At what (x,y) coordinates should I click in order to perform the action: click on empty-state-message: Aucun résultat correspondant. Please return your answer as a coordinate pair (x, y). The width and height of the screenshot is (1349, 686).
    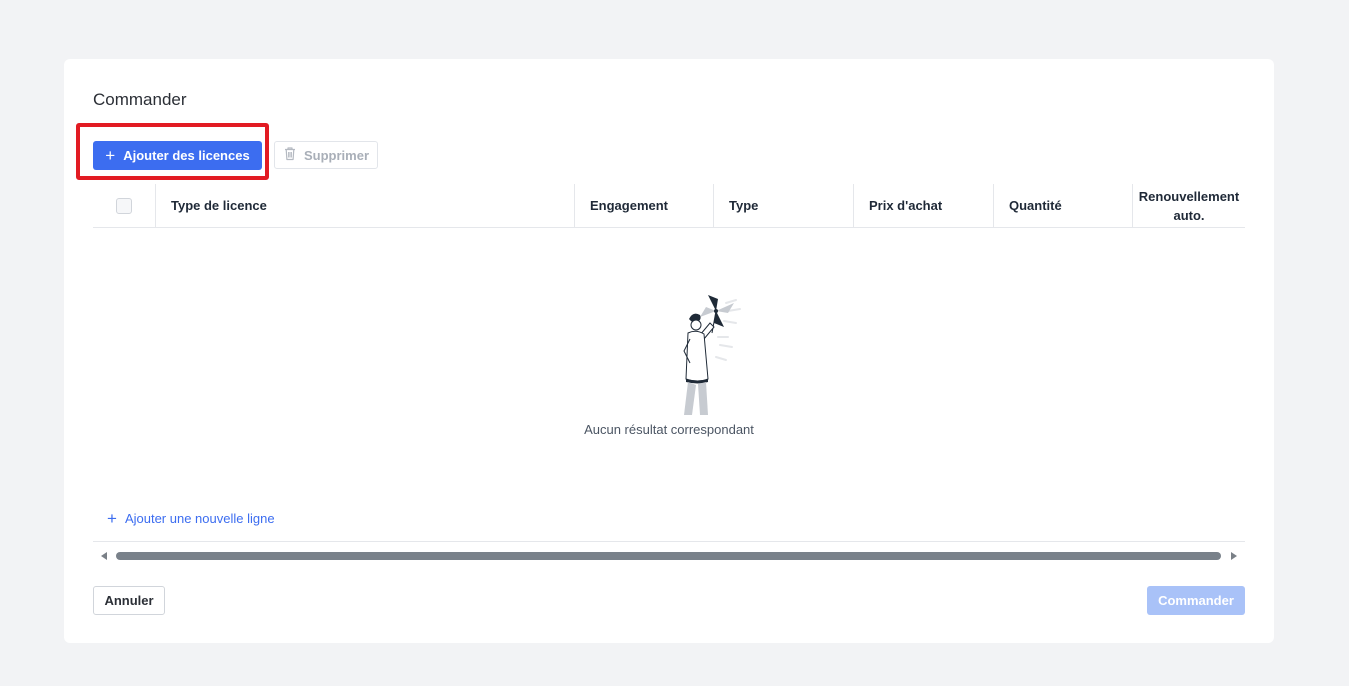
    Looking at the image, I should click on (669, 429).